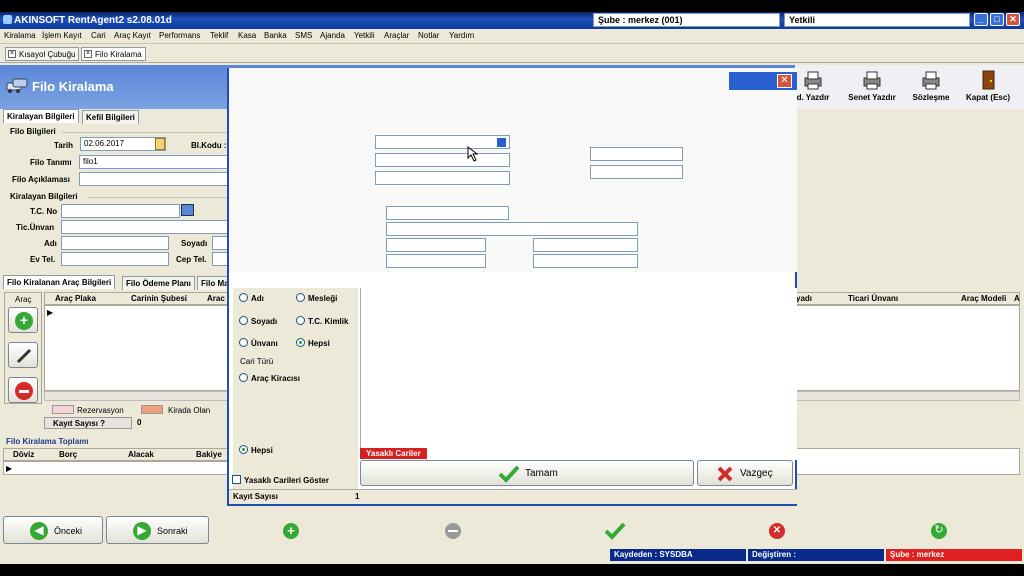 The image size is (1024, 576). What do you see at coordinates (907, 348) in the screenshot?
I see `right-grid-body` at bounding box center [907, 348].